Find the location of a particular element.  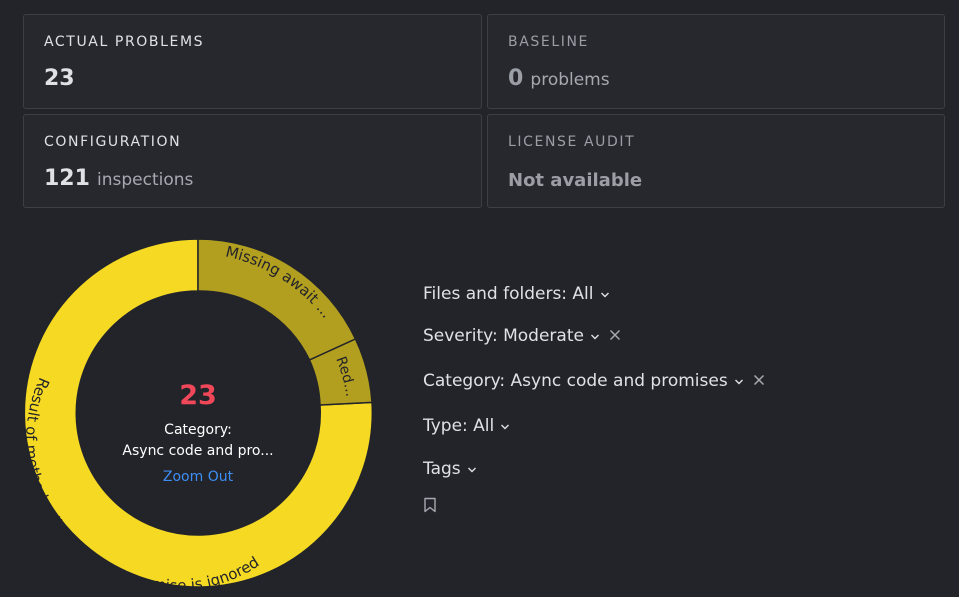

actual-problems-card: ACTUAL PROBLEMS 23 is located at coordinates (252, 61).